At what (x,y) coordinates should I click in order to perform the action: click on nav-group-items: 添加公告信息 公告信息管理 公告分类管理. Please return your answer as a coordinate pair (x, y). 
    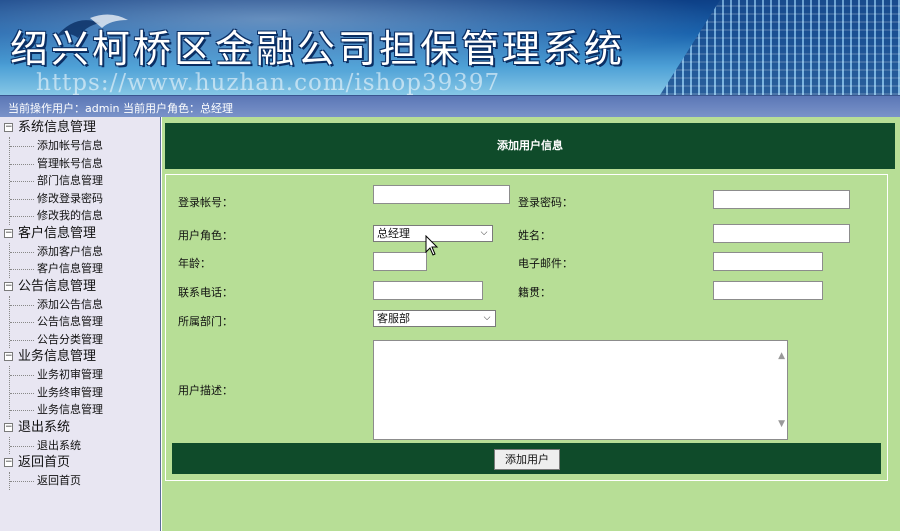
    Looking at the image, I should click on (56, 322).